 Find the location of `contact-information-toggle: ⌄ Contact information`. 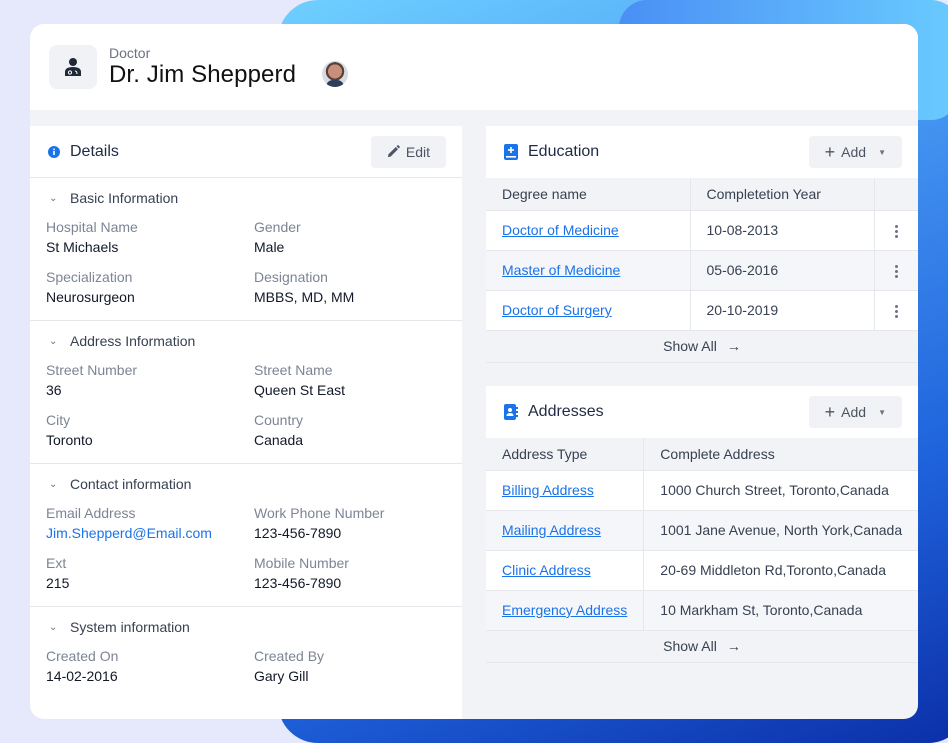

contact-information-toggle: ⌄ Contact information is located at coordinates (246, 484).